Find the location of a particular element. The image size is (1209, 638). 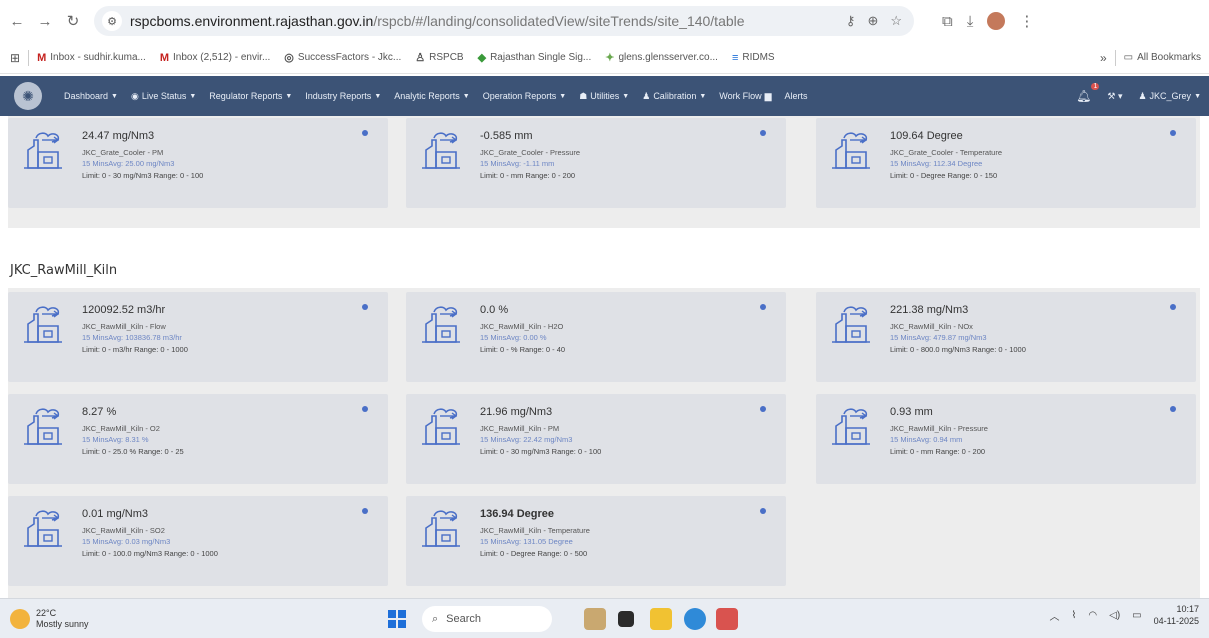

menu-label: Utilities is located at coordinates (605, 96).